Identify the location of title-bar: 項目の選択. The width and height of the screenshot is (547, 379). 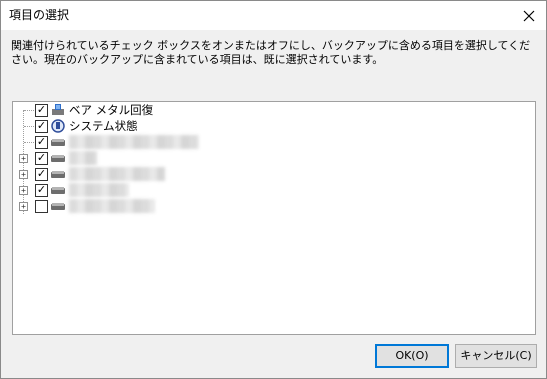
(273, 15).